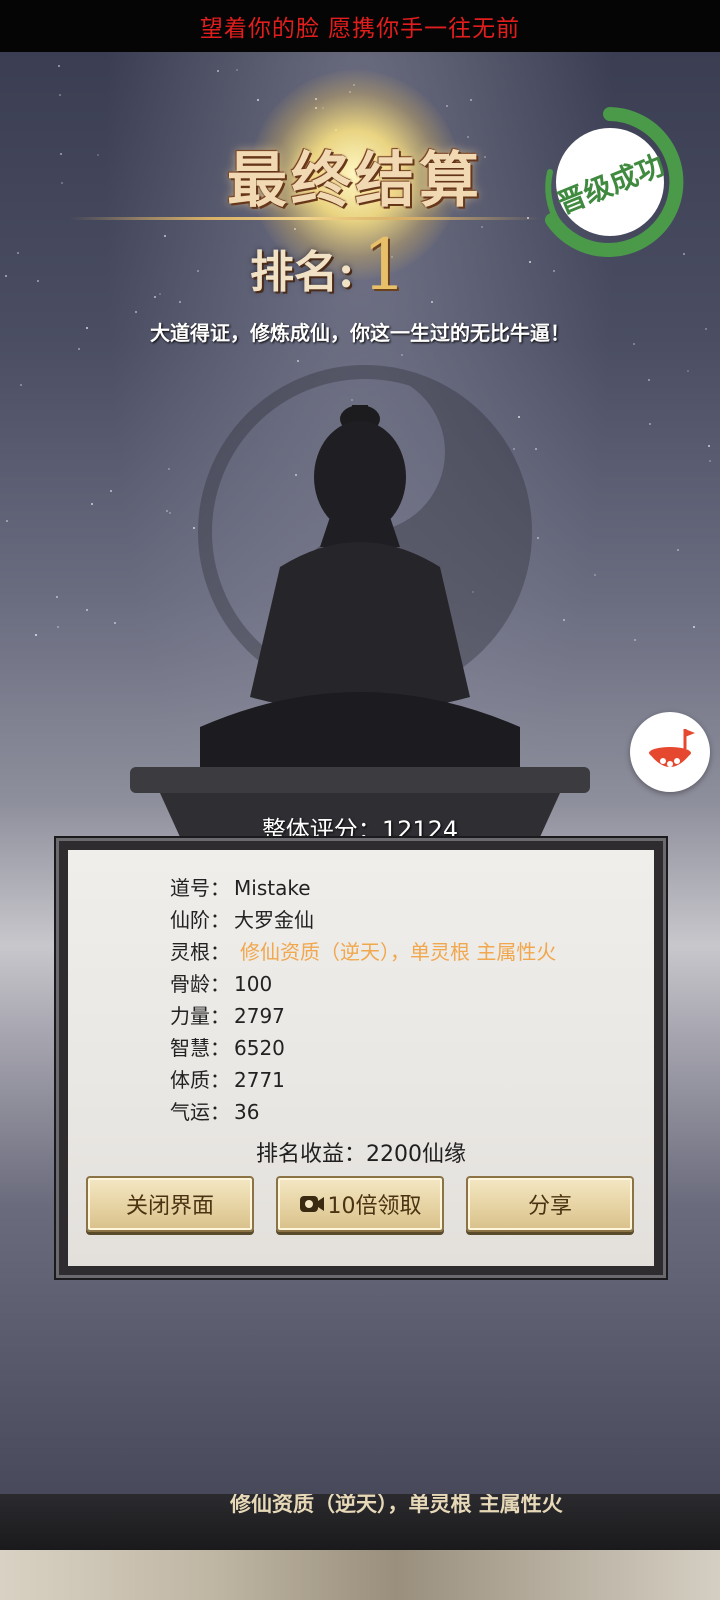 Image resolution: width=720 pixels, height=1600 pixels. What do you see at coordinates (253, 984) in the screenshot?
I see `stat-value: 100` at bounding box center [253, 984].